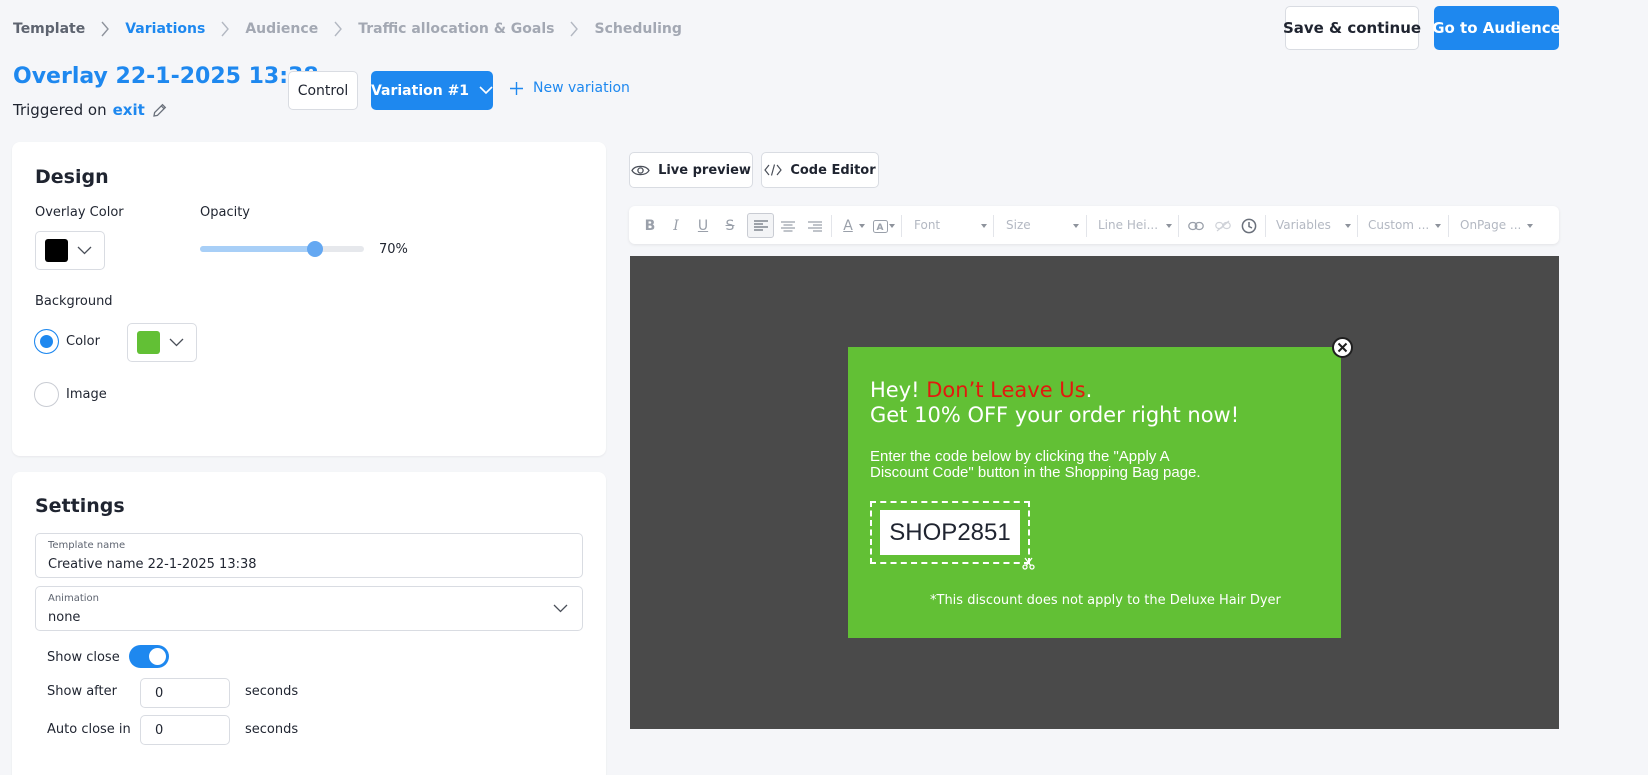 Image resolution: width=1648 pixels, height=775 pixels. Describe the element at coordinates (56, 250) in the screenshot. I see `overlay-color-swatch` at that location.